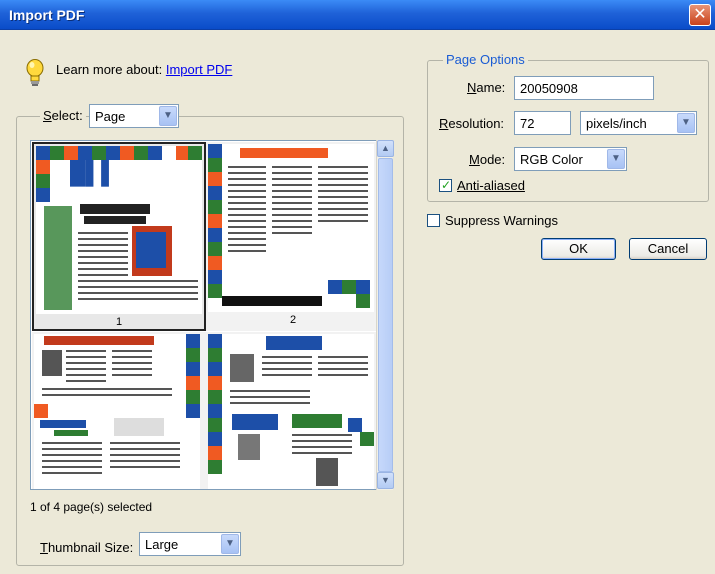  Describe the element at coordinates (293, 320) in the screenshot. I see `page-number: 2` at that location.